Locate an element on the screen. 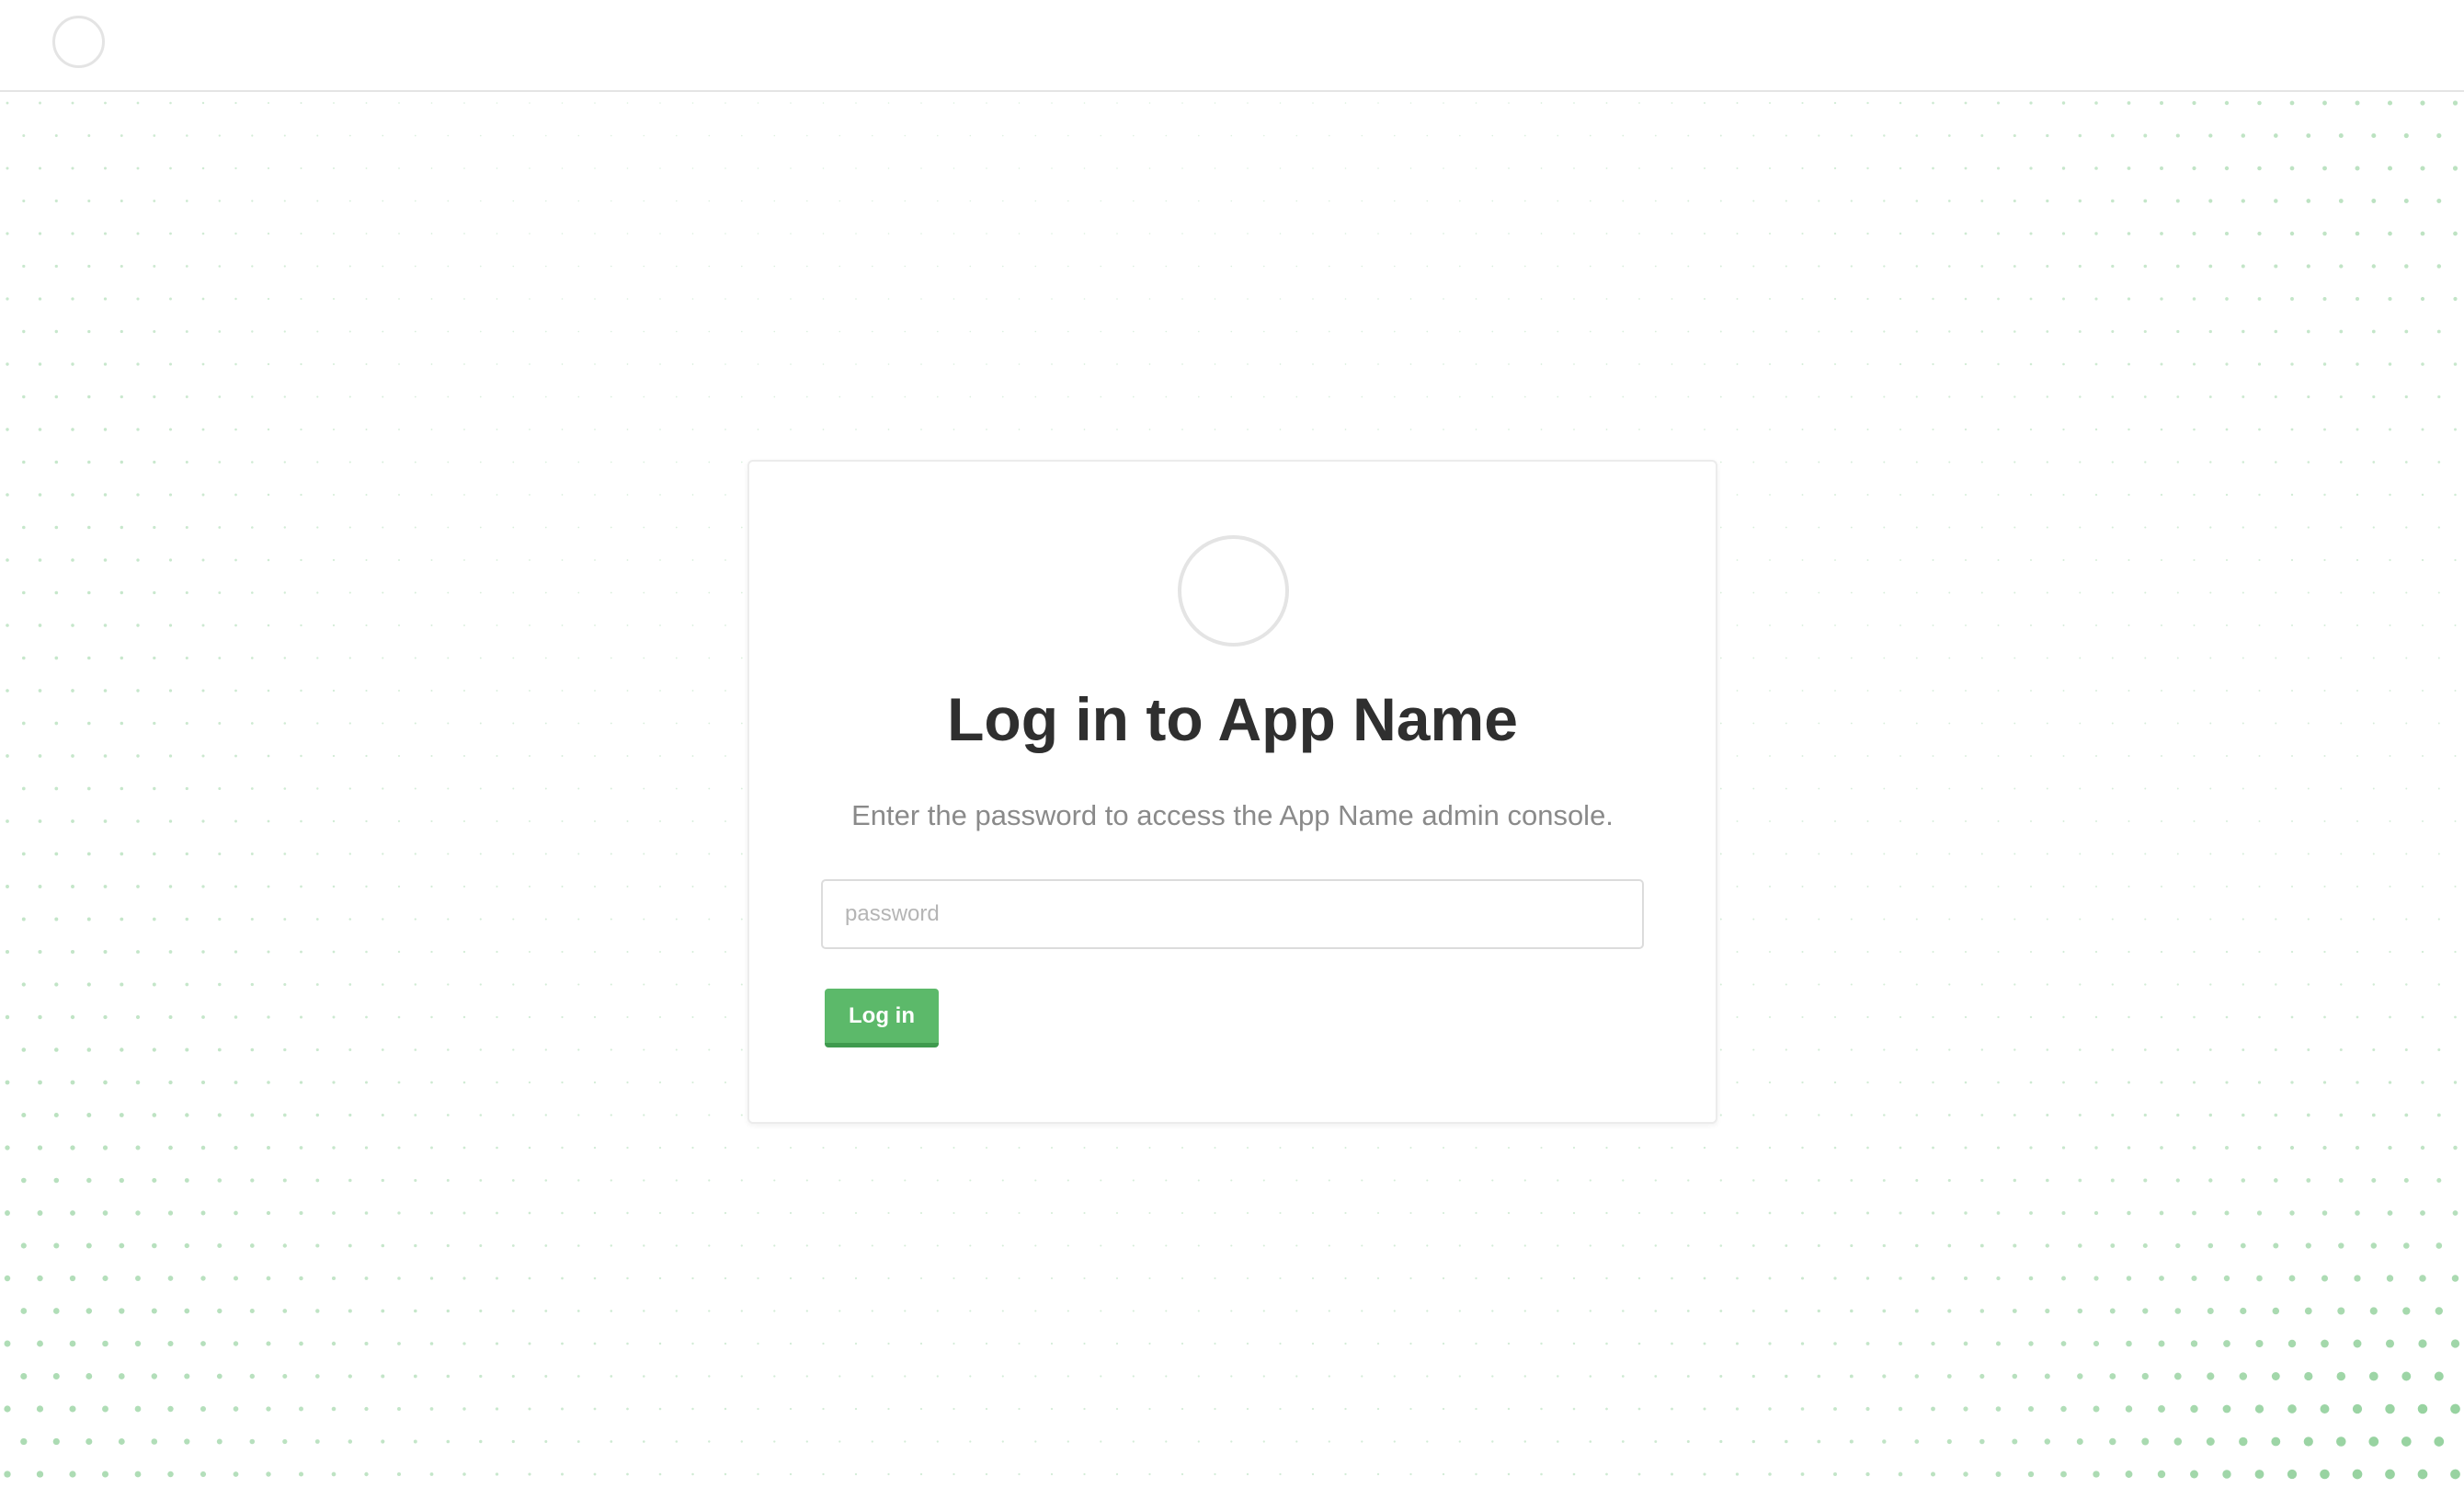  password-input is located at coordinates (1232, 914).